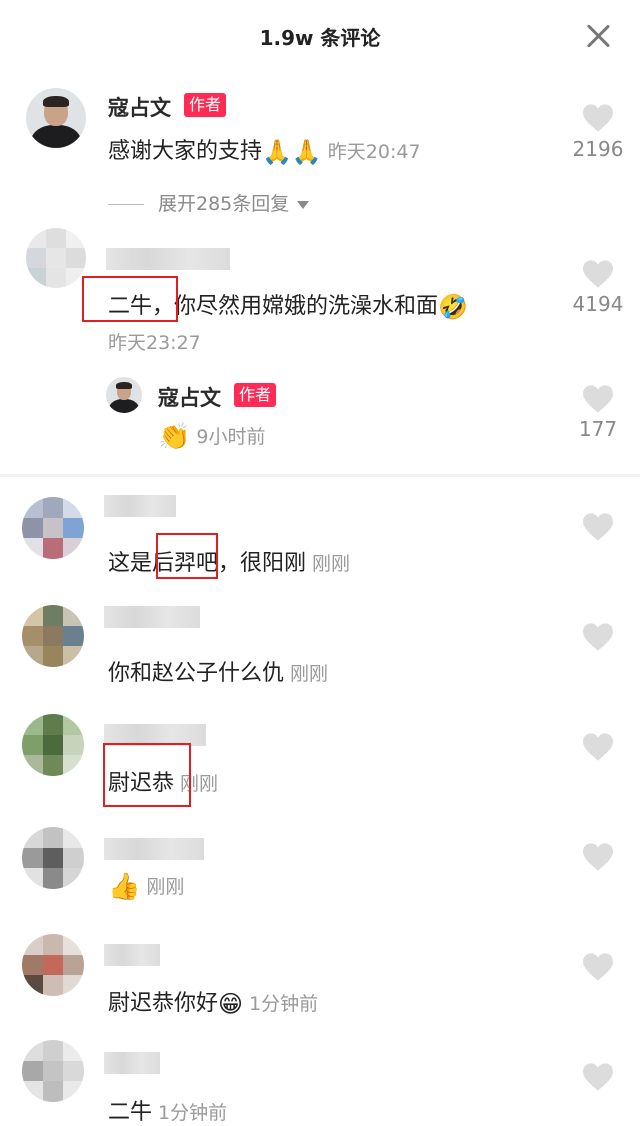 The image size is (640, 1126). I want to click on comment-timestamp: 昨天20:47, so click(374, 152).